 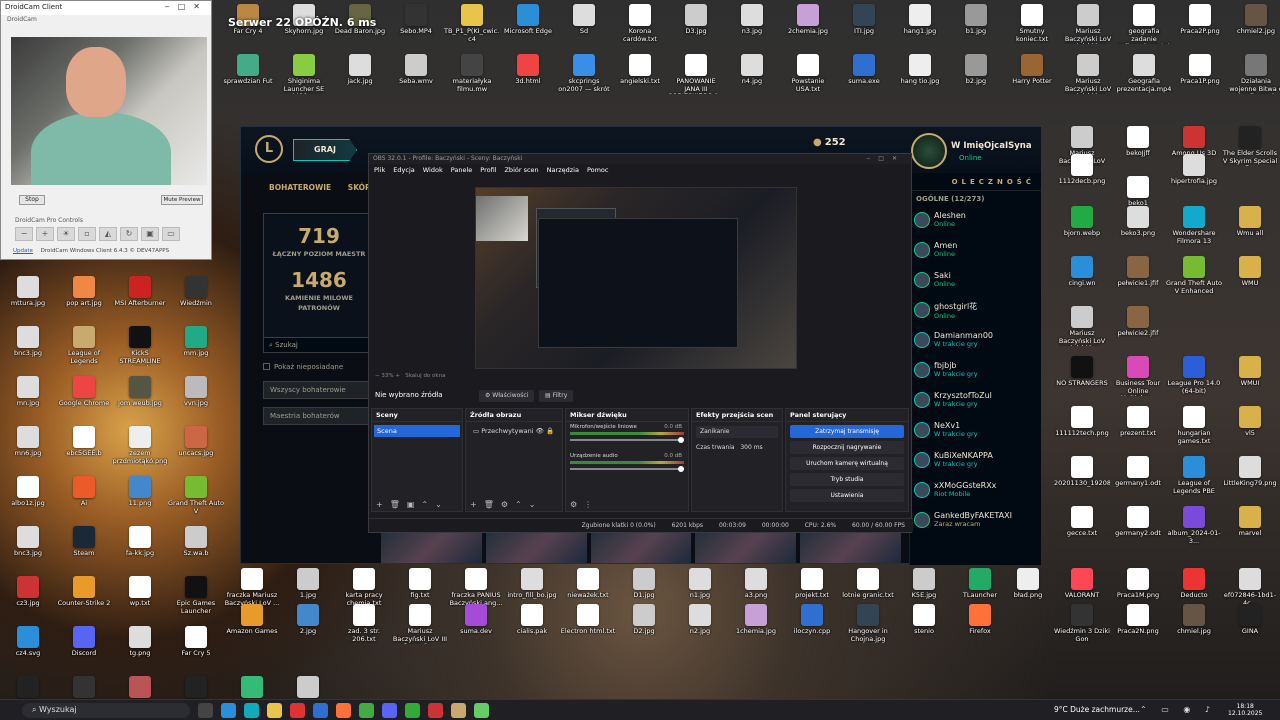 What do you see at coordinates (975, 342) in the screenshot?
I see `friend-row: Damianman00 W trakcie gry` at bounding box center [975, 342].